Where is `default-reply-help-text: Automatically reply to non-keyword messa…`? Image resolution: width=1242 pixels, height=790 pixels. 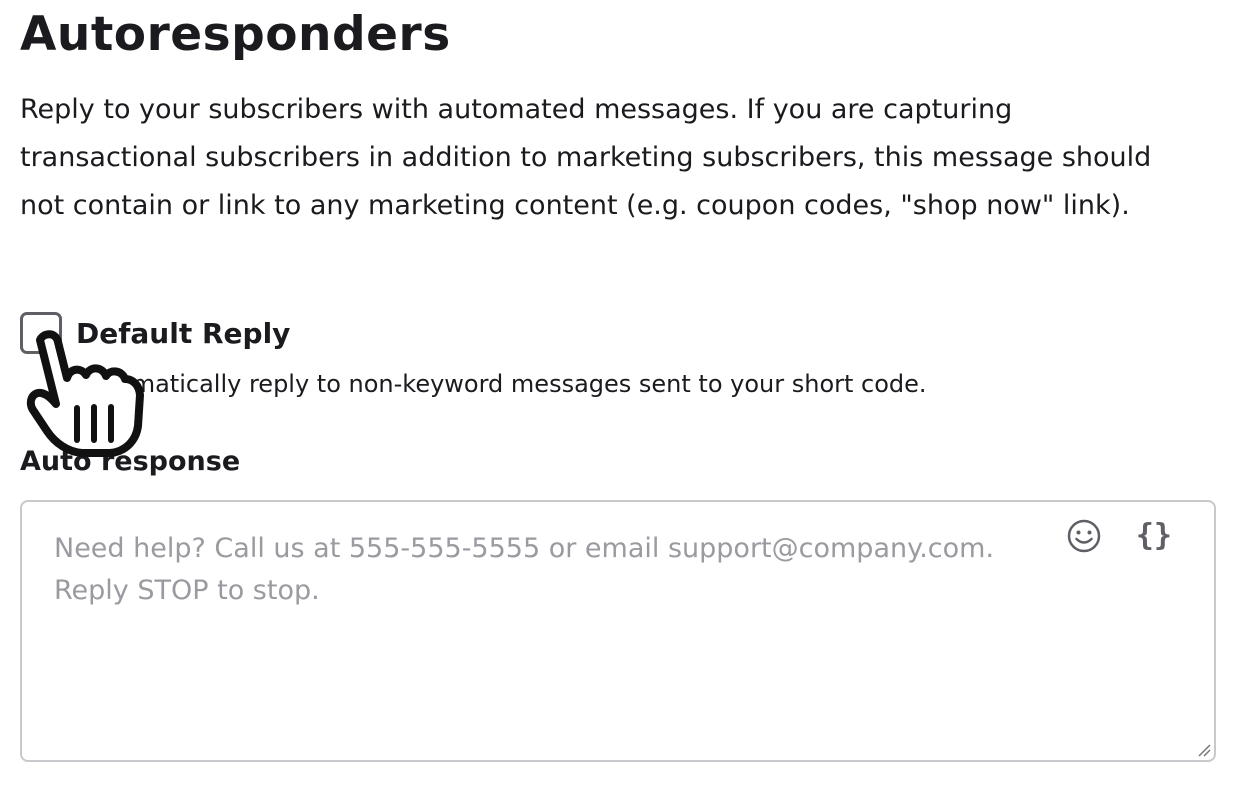
default-reply-help-text: Automatically reply to non-keyword messa… is located at coordinates (501, 384).